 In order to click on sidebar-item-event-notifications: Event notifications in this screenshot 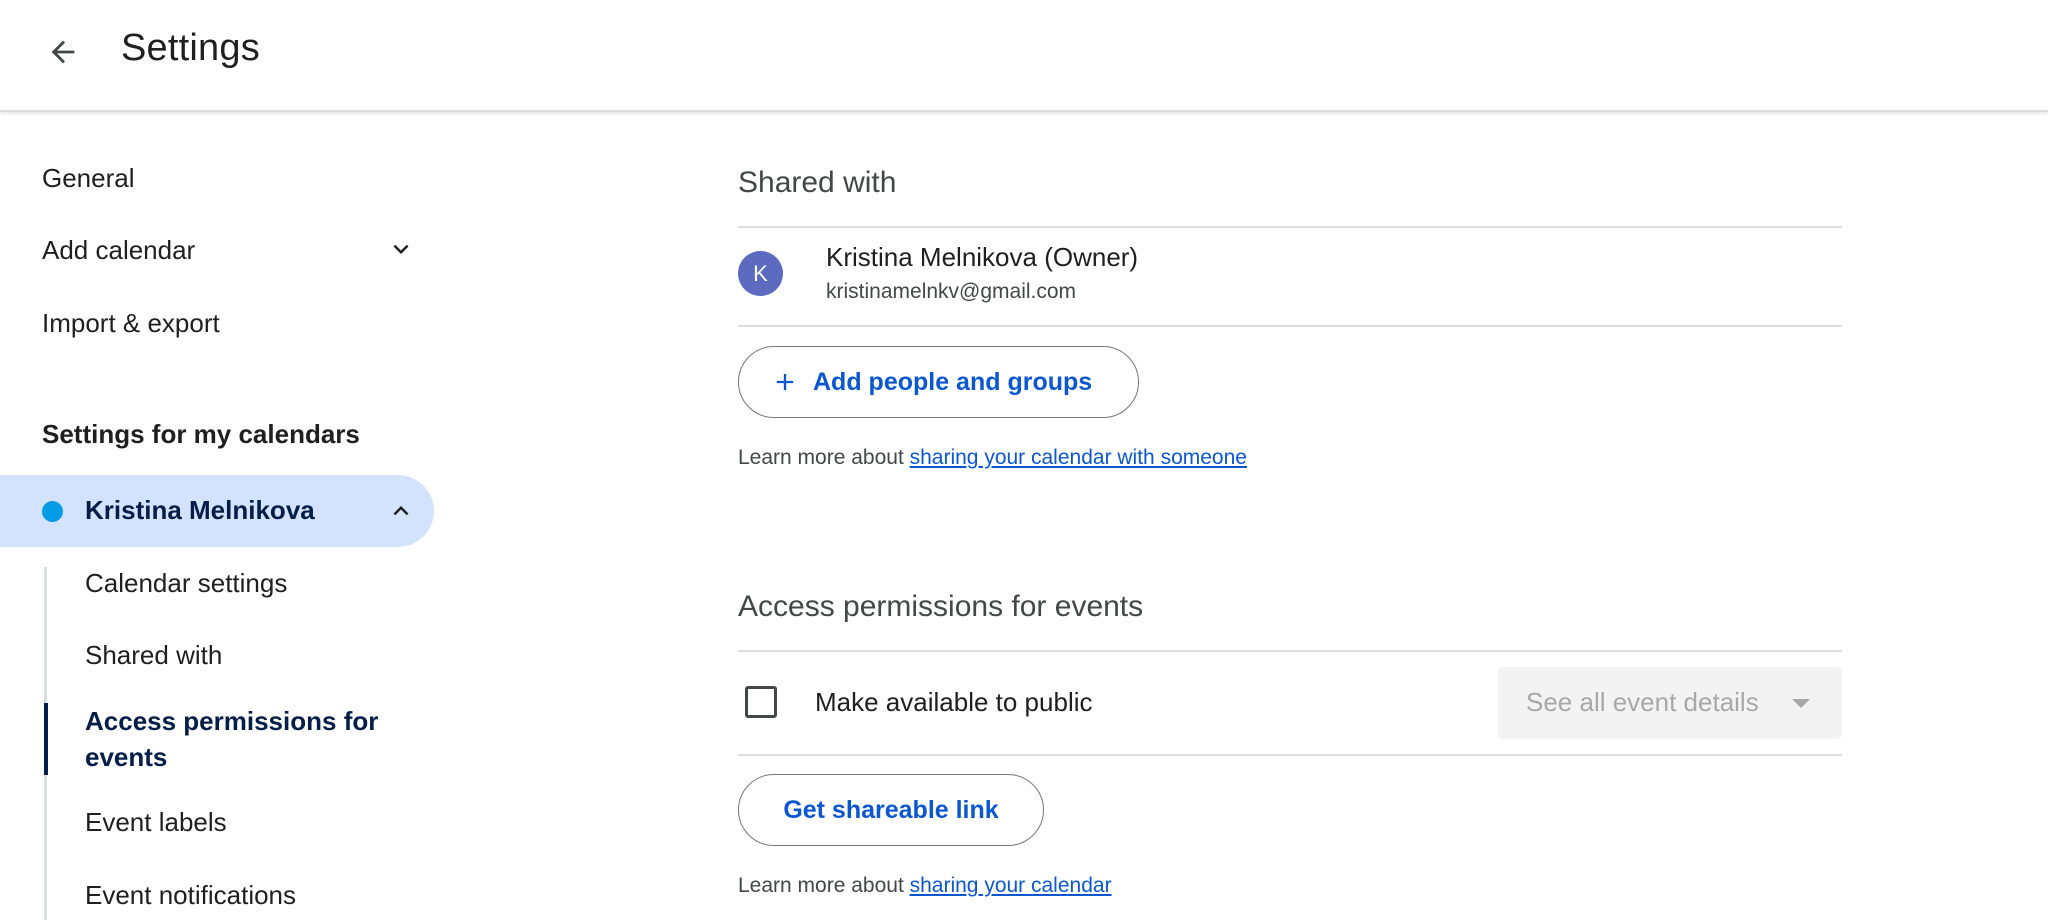, I will do `click(190, 895)`.